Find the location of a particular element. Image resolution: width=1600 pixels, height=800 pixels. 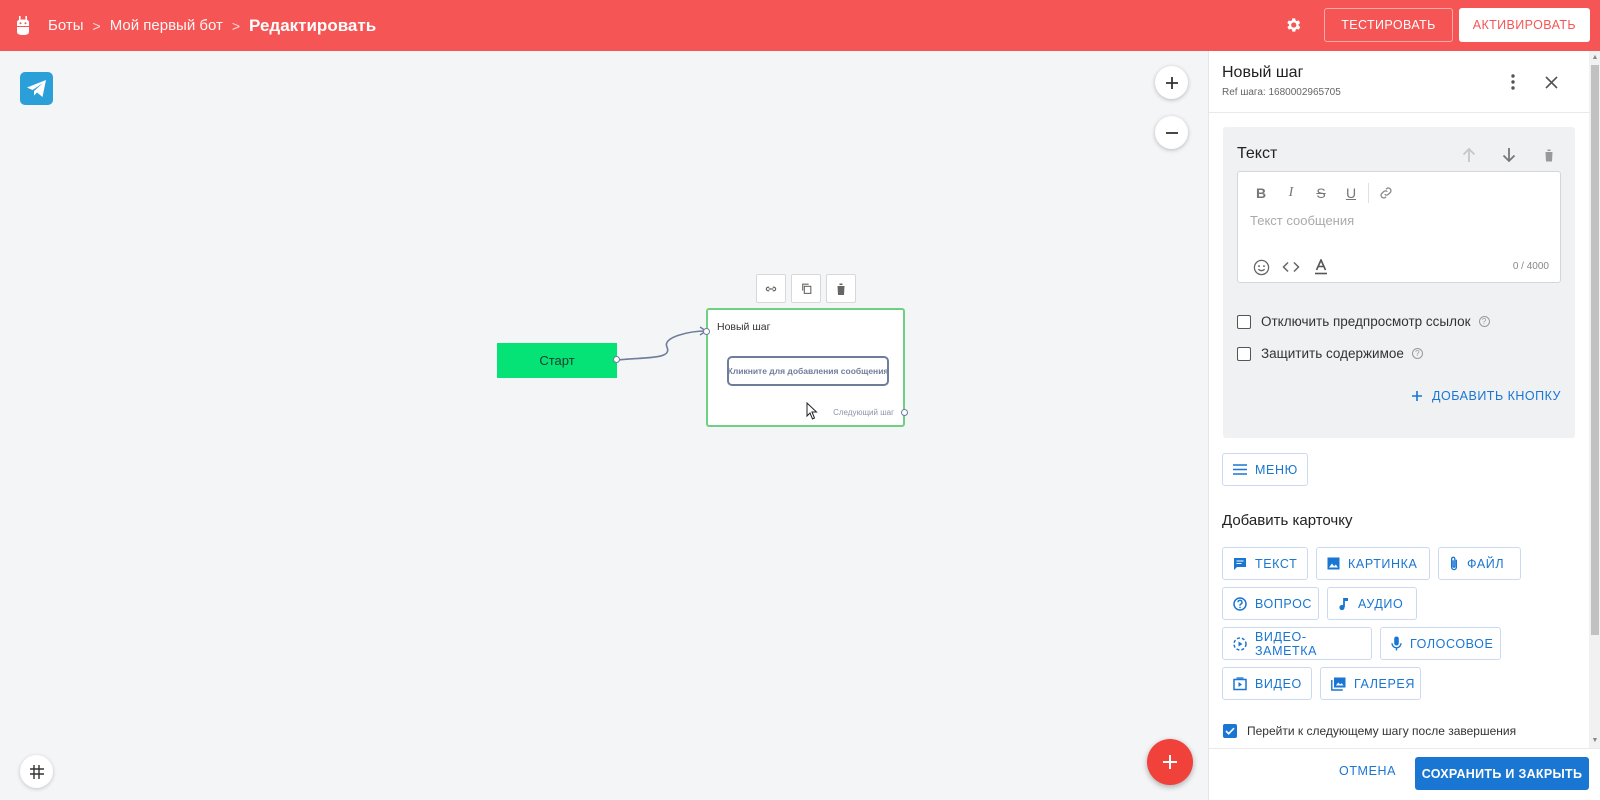

protect-content-option: Защитить содержимое ? is located at coordinates (1330, 353).